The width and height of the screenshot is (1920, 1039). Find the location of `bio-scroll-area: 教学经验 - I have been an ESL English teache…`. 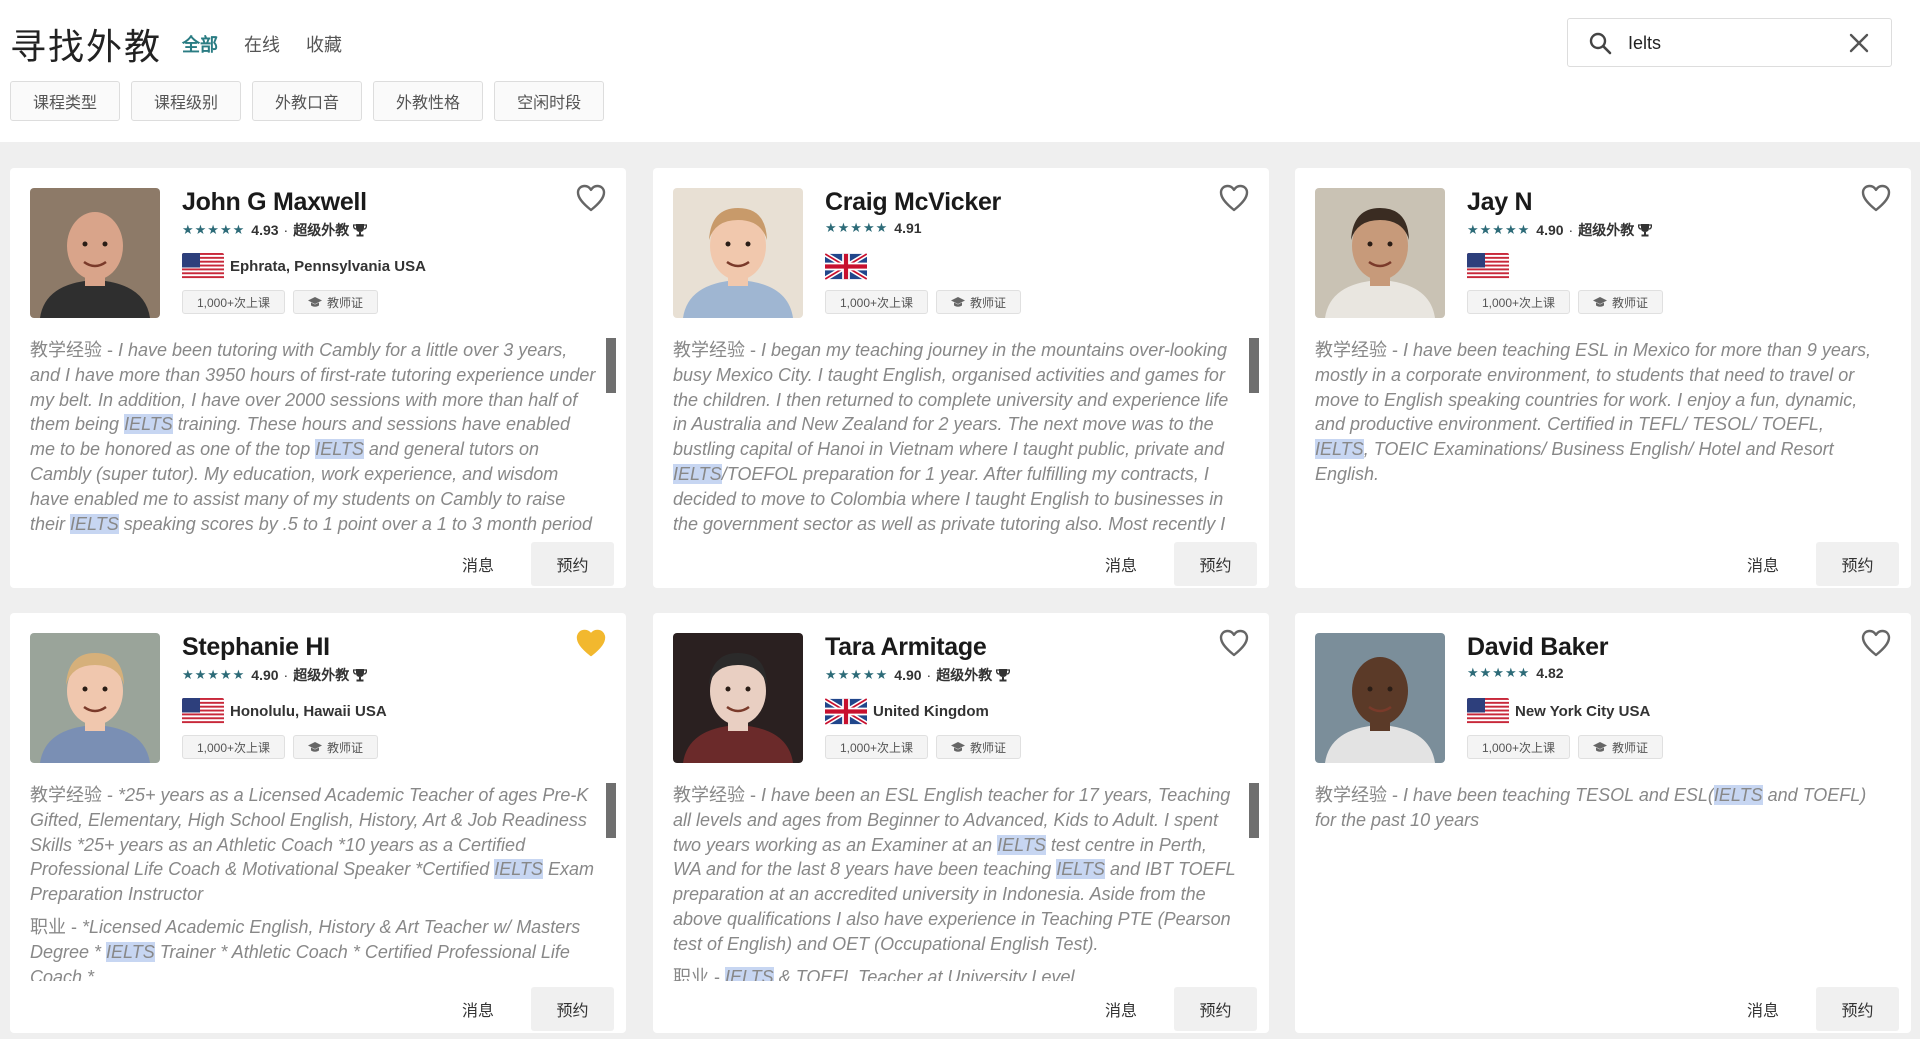

bio-scroll-area: 教学经验 - I have been an ESL English teache… is located at coordinates (962, 882).